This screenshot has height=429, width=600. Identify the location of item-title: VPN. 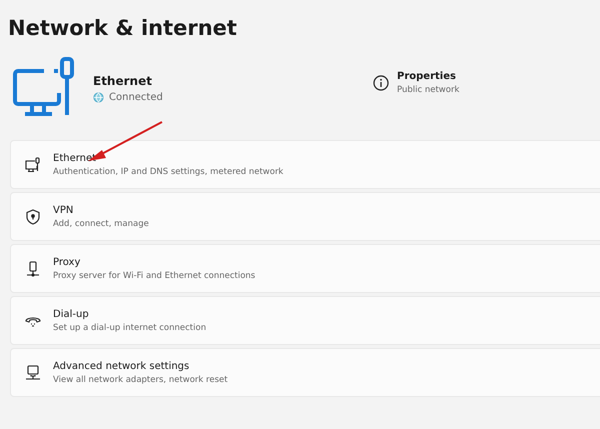
(63, 210).